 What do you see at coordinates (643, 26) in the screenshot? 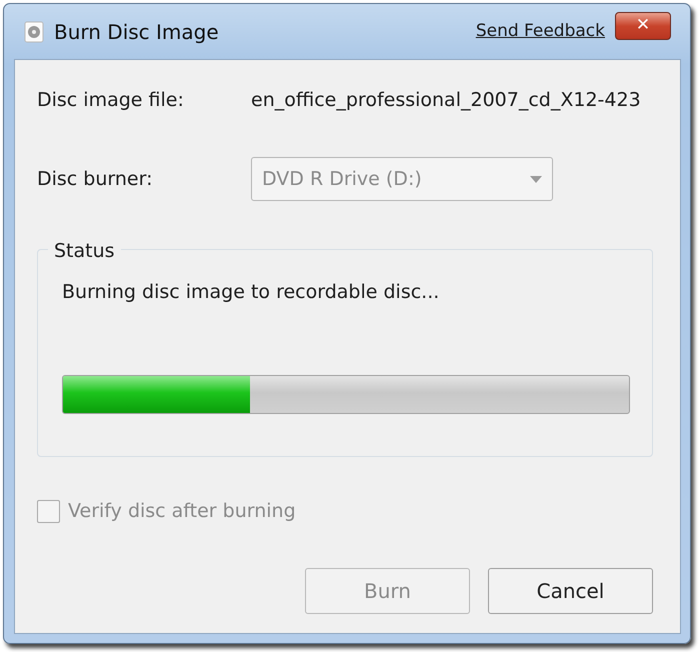
I see `close-button: ✕` at bounding box center [643, 26].